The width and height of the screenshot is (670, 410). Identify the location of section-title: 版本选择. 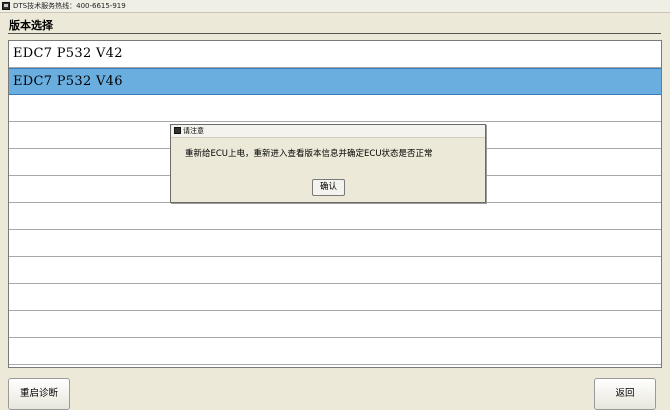
(31, 25).